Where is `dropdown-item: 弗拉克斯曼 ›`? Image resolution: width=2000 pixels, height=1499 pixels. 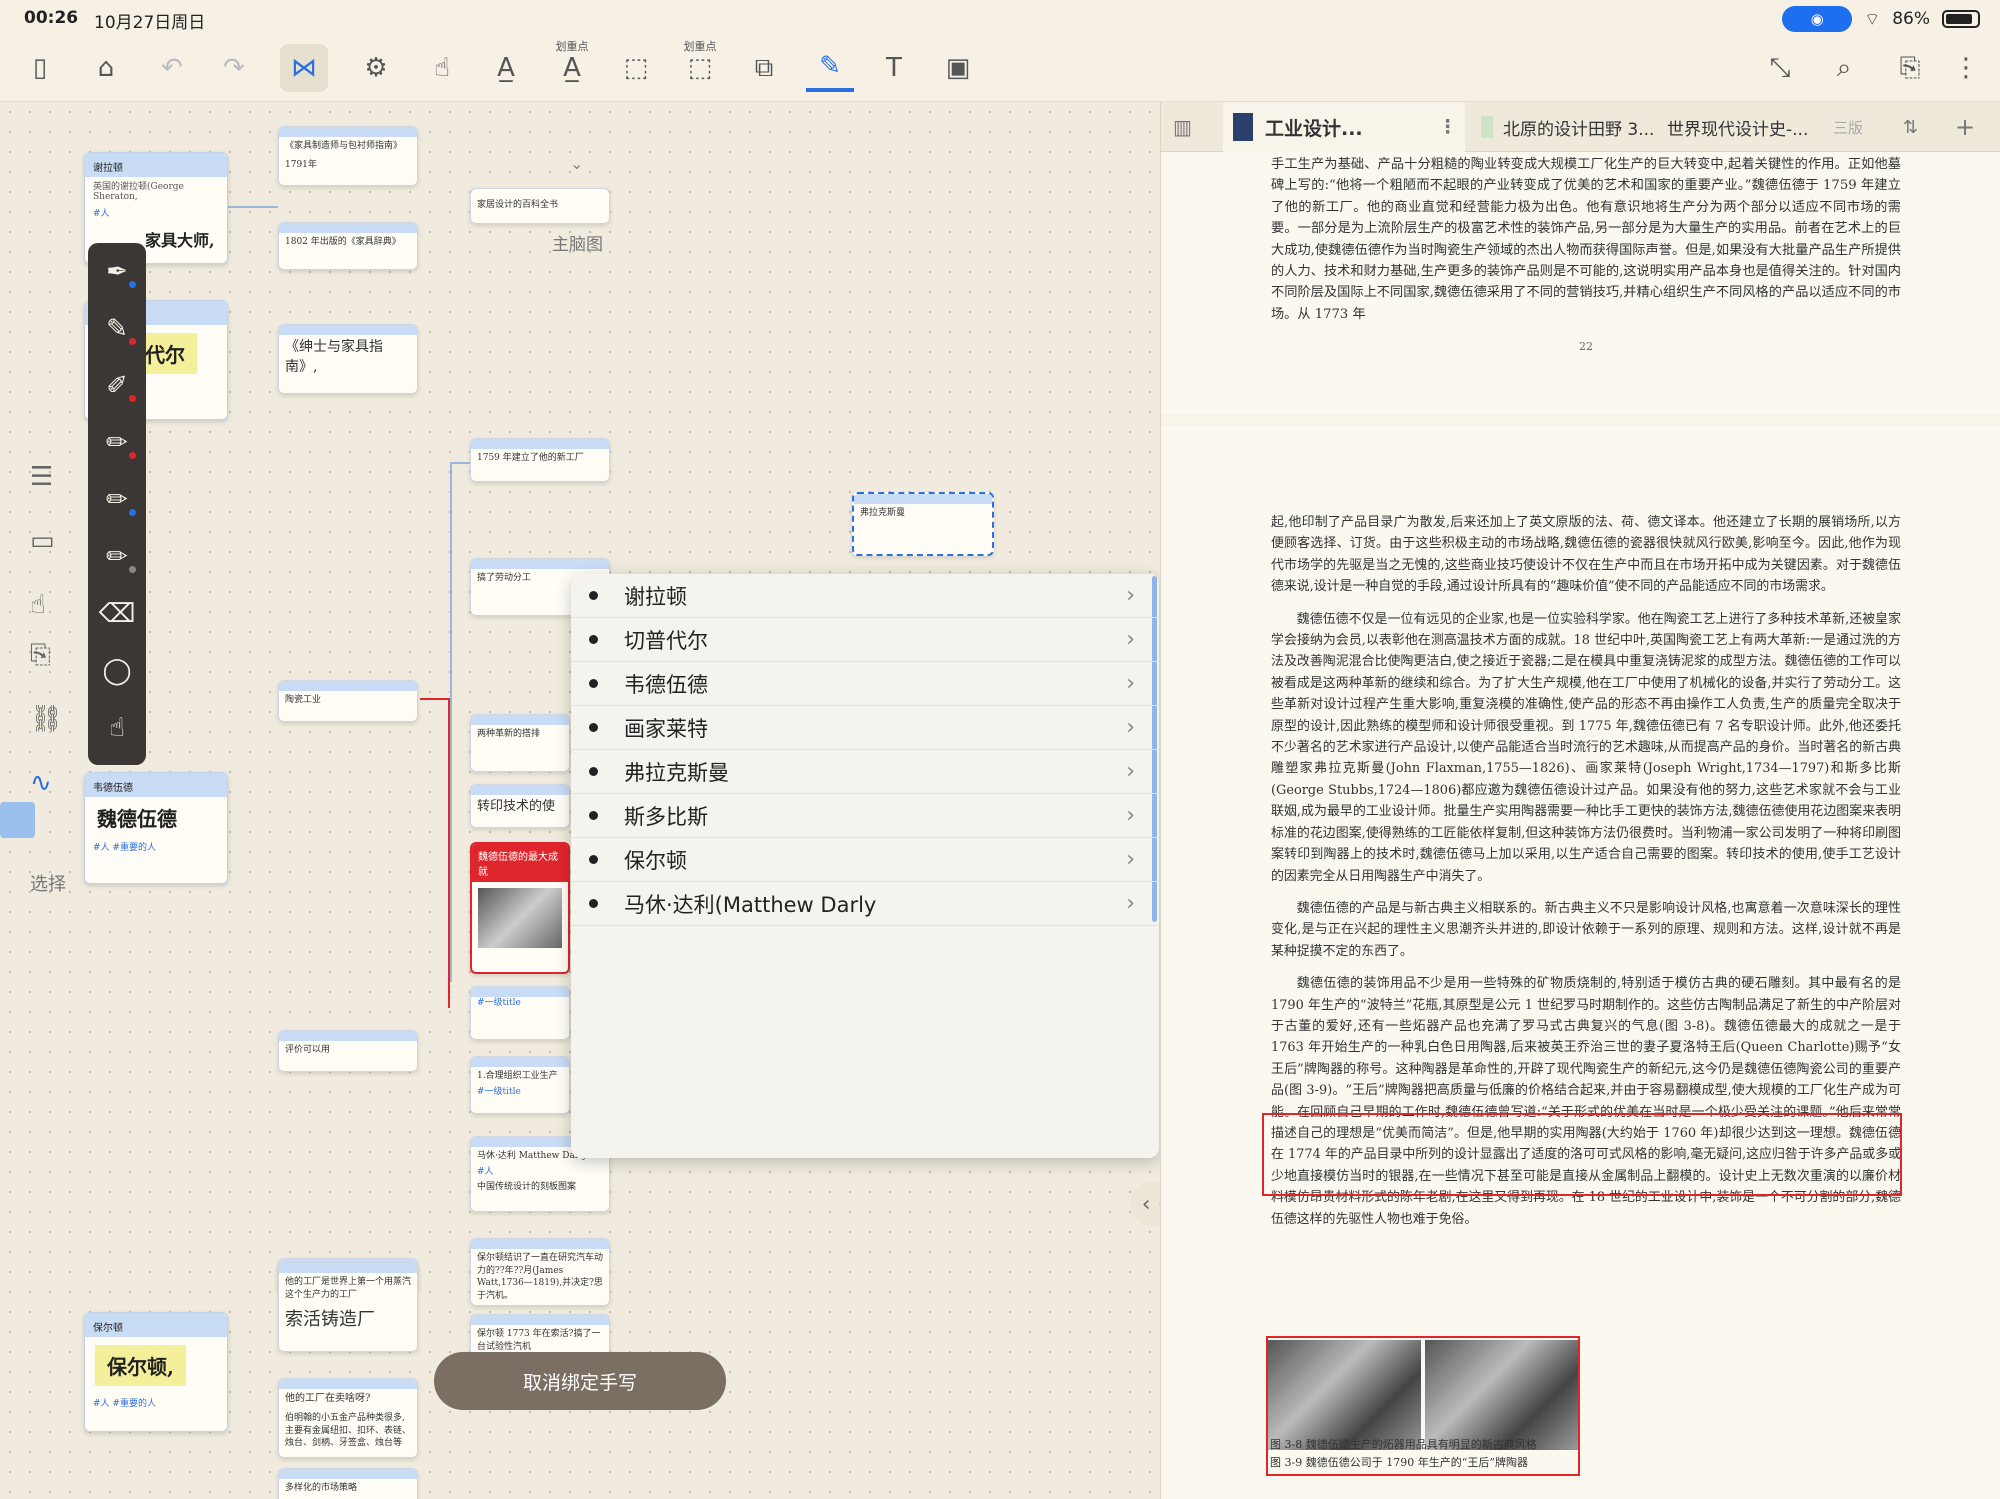
dropdown-item: 弗拉克斯曼 › is located at coordinates (865, 772).